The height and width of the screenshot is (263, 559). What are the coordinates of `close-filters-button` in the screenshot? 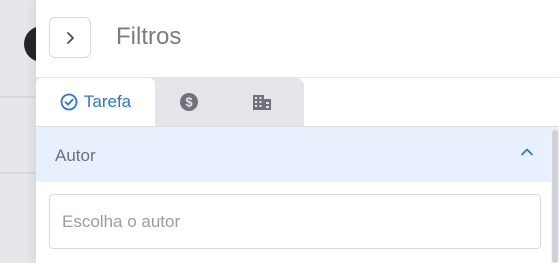 It's located at (70, 37).